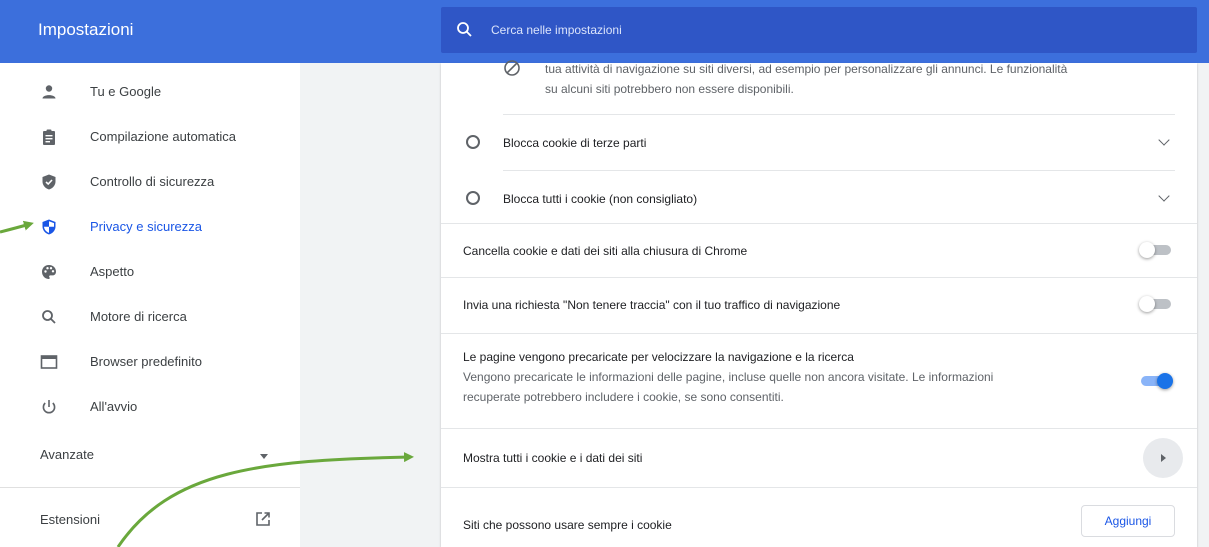 The width and height of the screenshot is (1209, 547). What do you see at coordinates (1156, 250) in the screenshot?
I see `clear-on-exit-toggle` at bounding box center [1156, 250].